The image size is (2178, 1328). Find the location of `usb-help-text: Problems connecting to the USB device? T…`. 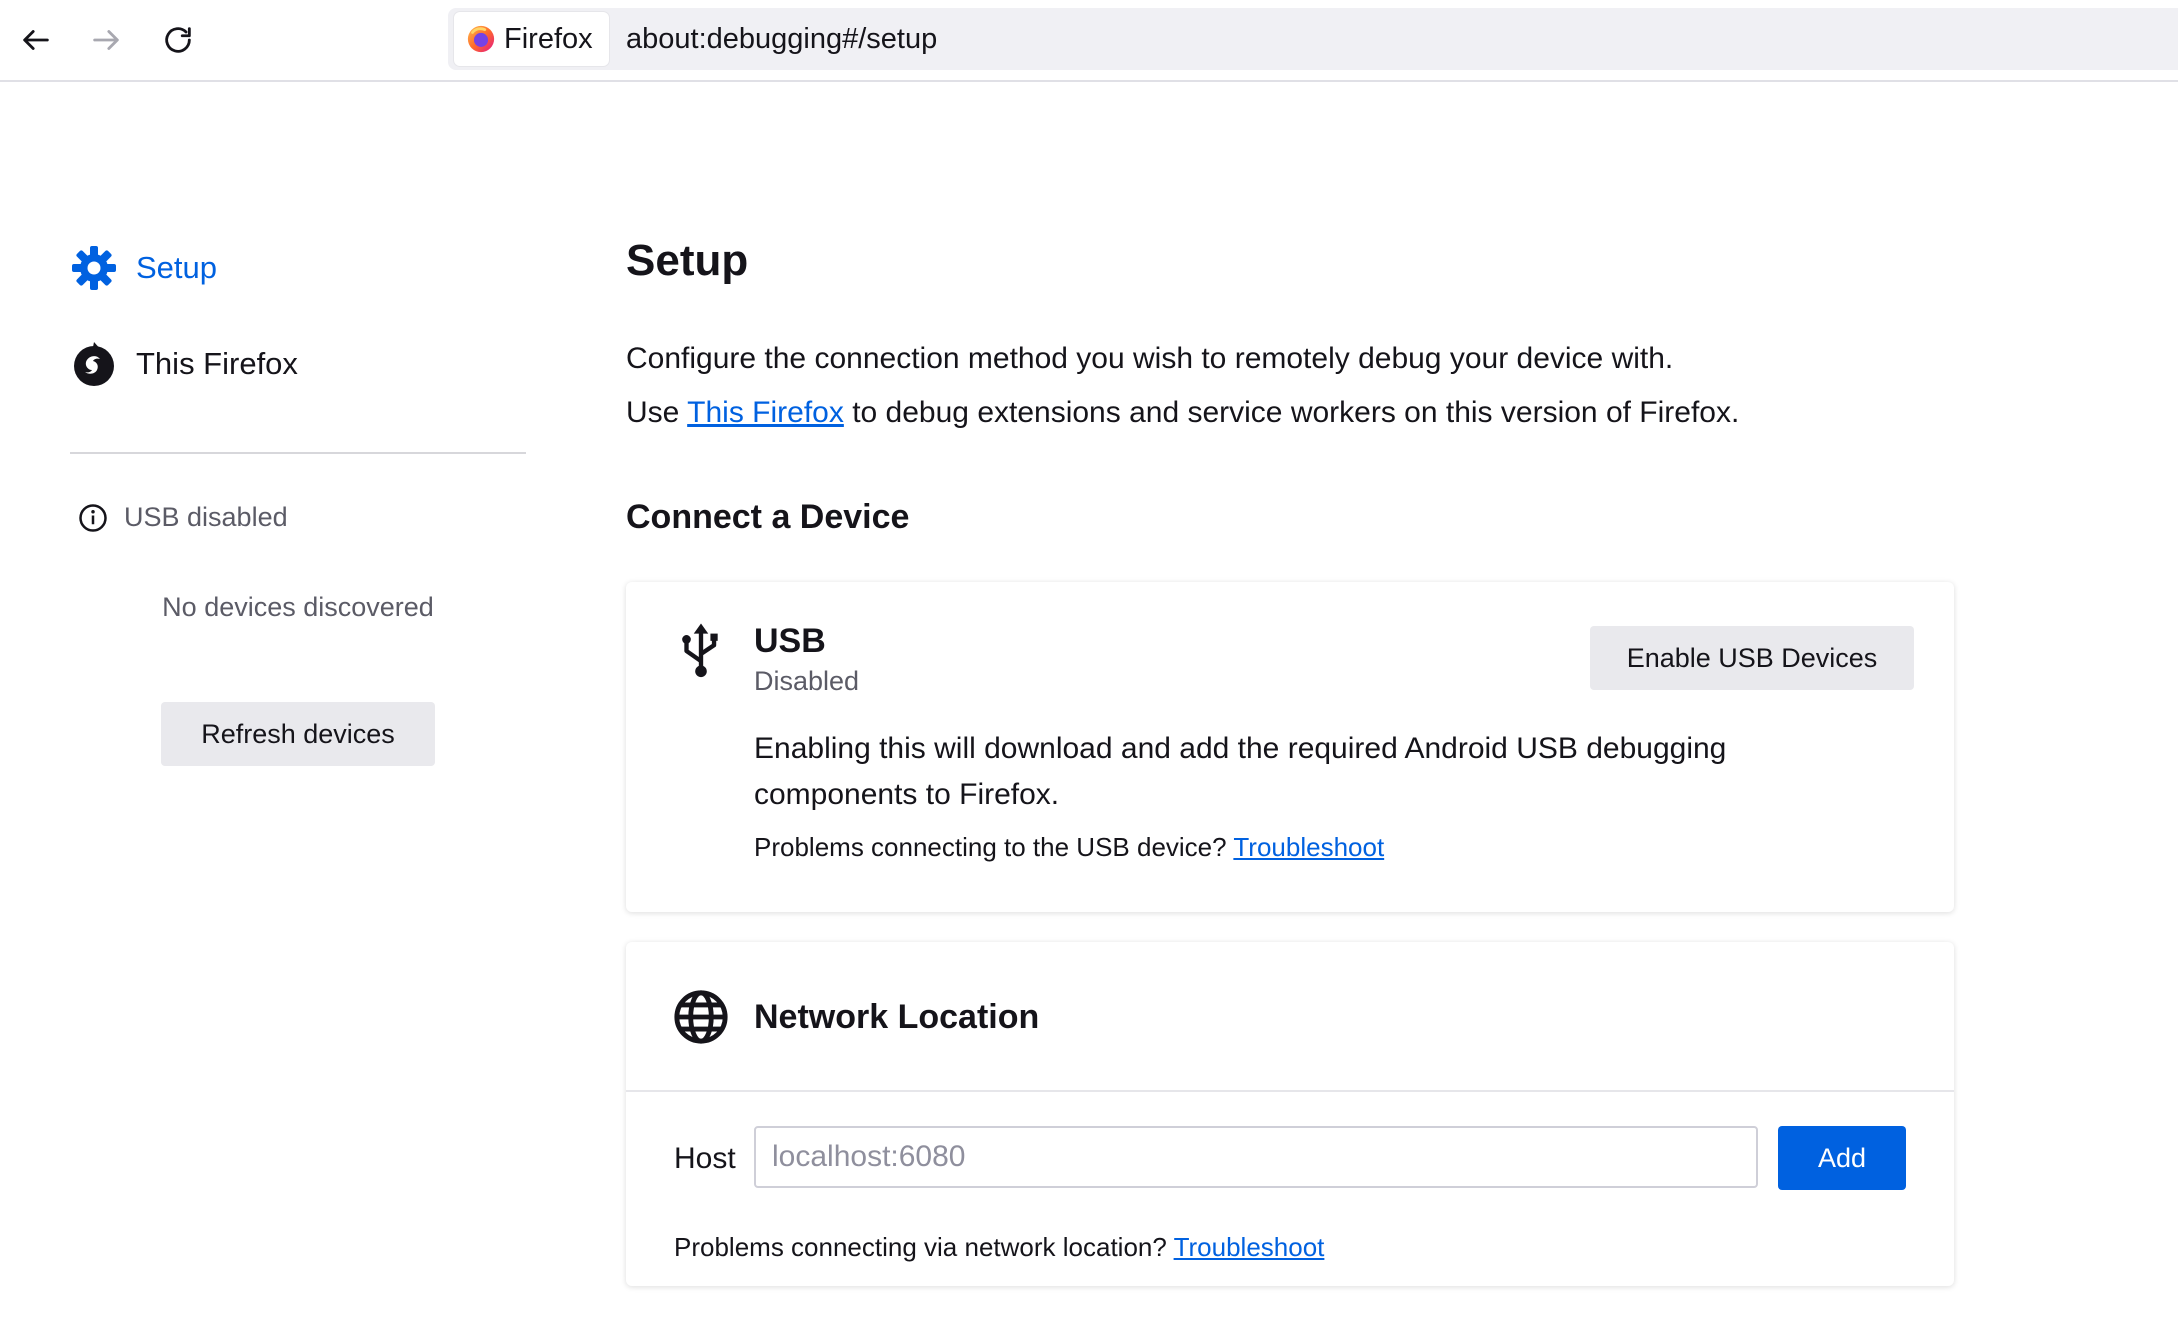

usb-help-text: Problems connecting to the USB device? T… is located at coordinates (1069, 847).